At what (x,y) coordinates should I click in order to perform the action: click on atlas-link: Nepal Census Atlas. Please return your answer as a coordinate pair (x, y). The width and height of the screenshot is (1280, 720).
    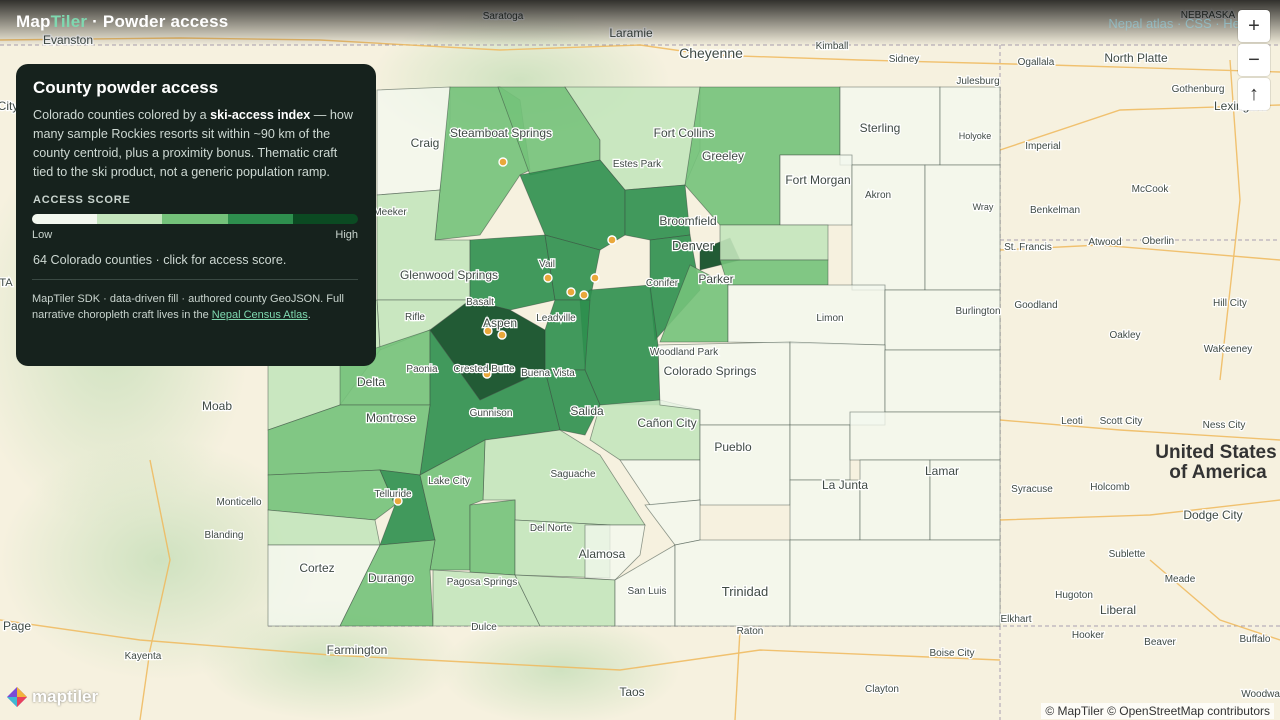
    Looking at the image, I should click on (260, 315).